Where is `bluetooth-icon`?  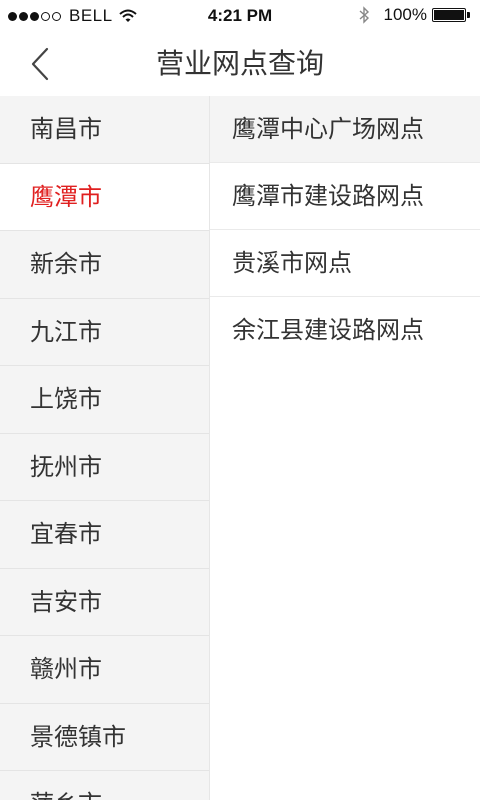 bluetooth-icon is located at coordinates (364, 15).